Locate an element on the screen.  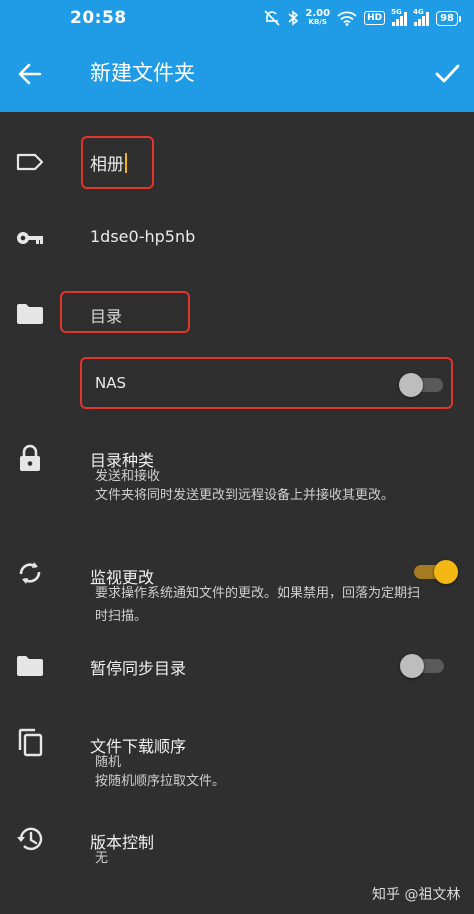
signal-tag-1: 5G is located at coordinates (396, 11).